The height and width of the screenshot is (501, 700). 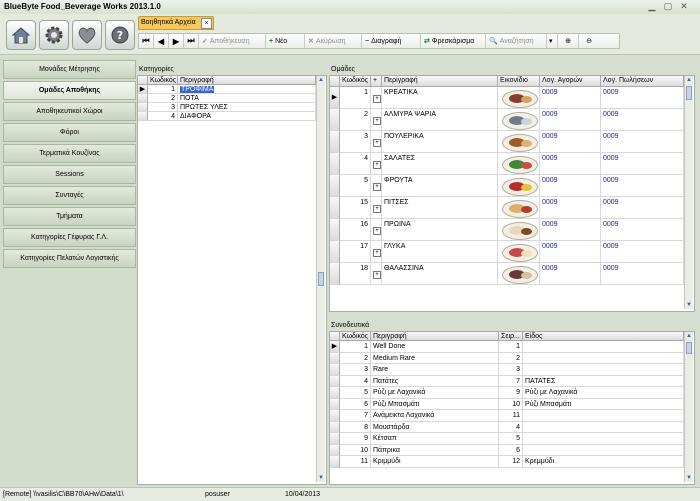 I want to click on table-cell-code: 8, so click(x=355, y=427).